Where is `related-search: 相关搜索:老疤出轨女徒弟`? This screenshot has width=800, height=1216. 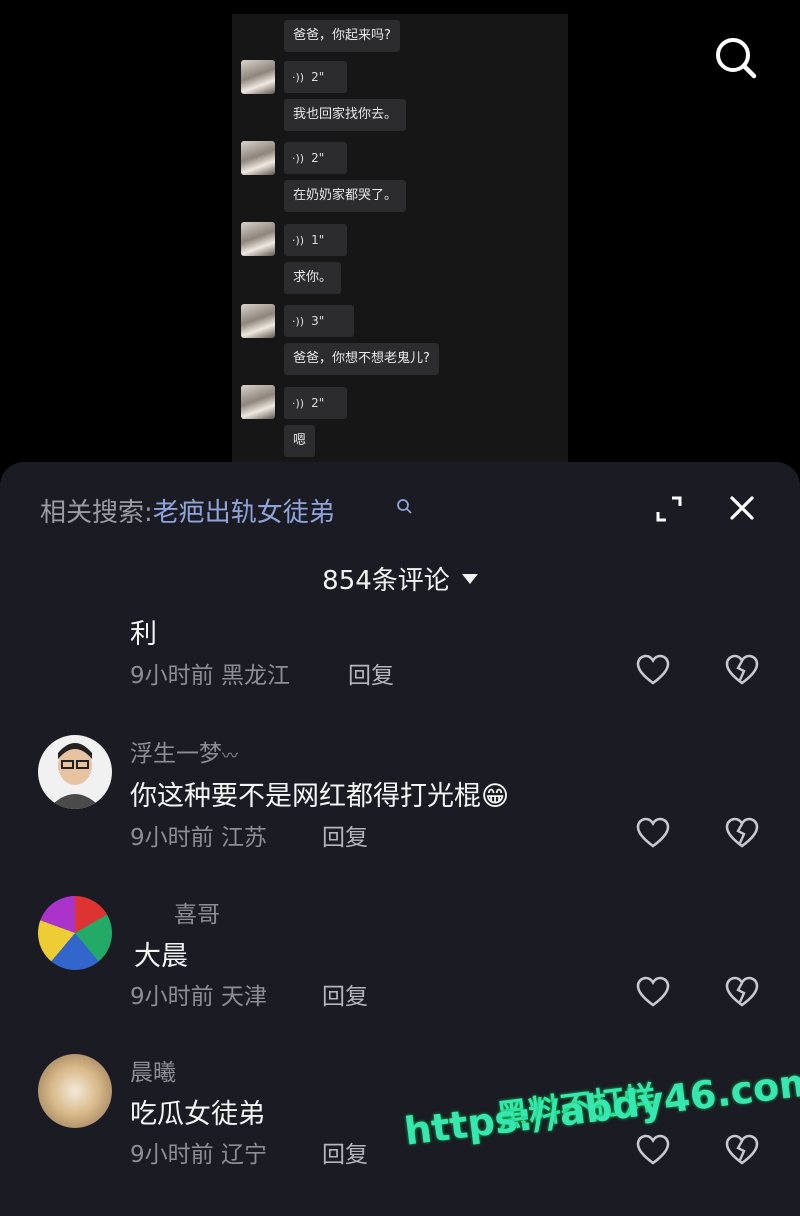
related-search: 相关搜索:老疤出轨女徒弟 is located at coordinates (187, 510).